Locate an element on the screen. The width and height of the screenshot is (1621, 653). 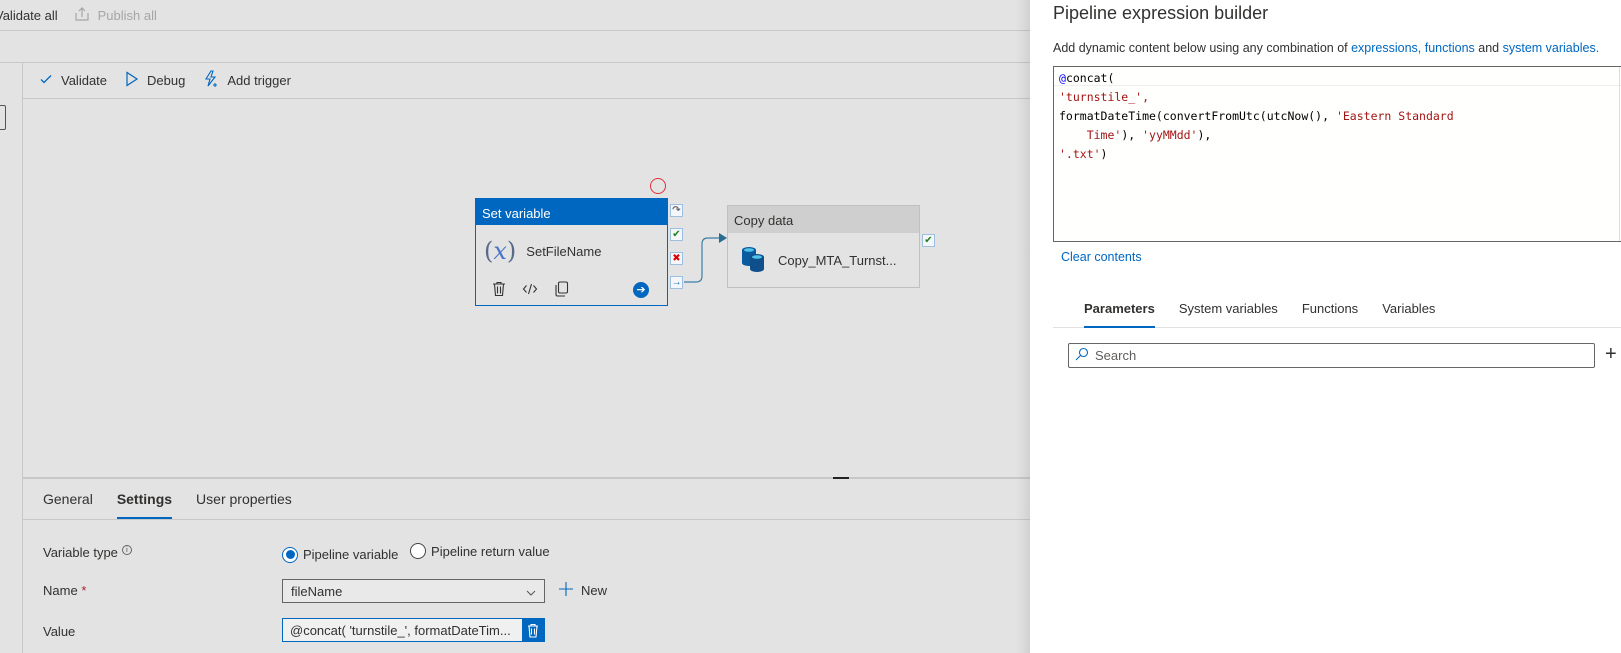
collapse-handle is located at coordinates (3, 117).